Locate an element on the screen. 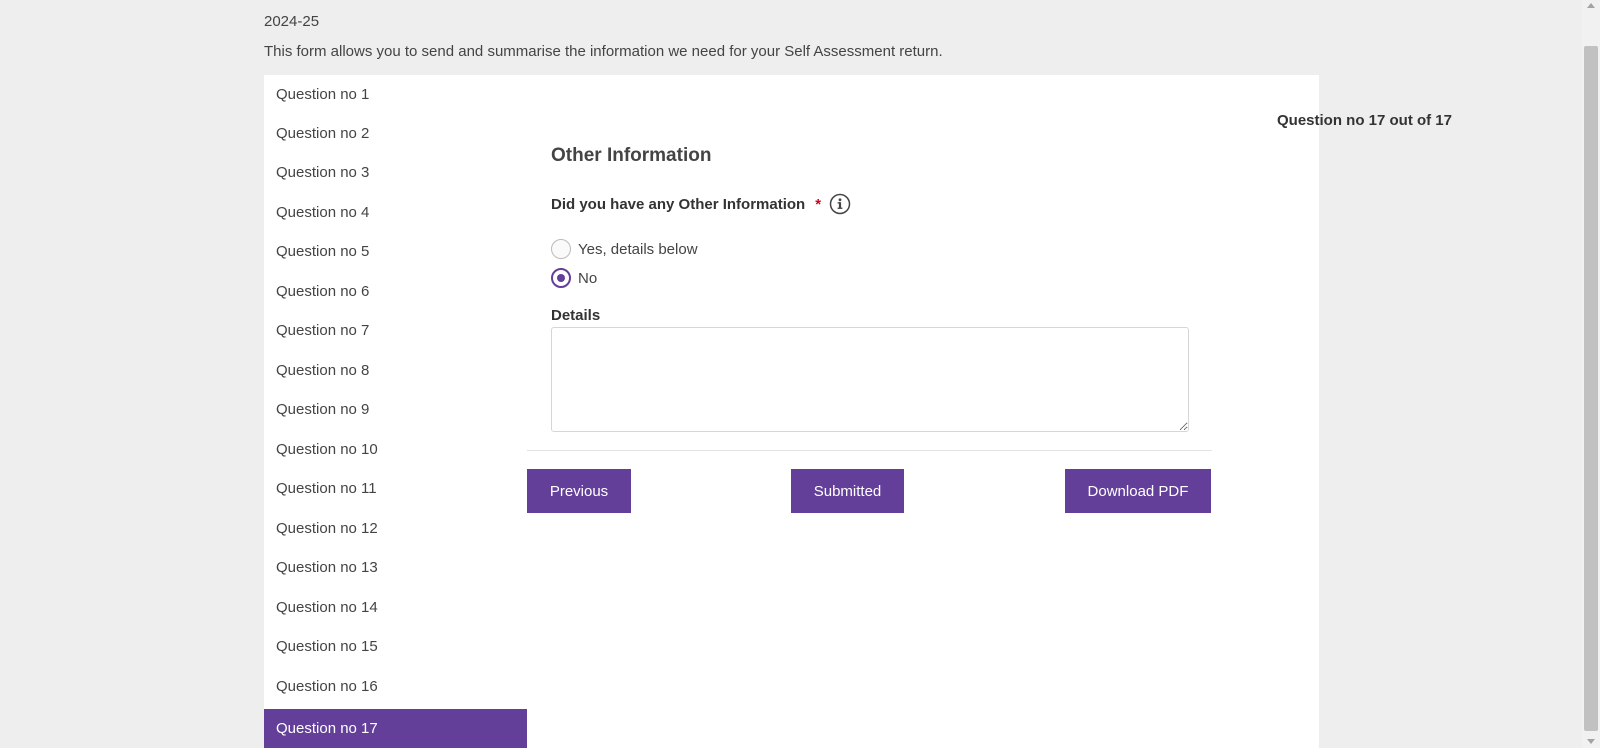 This screenshot has width=1600, height=748. option-yes: Yes, details below is located at coordinates (624, 249).